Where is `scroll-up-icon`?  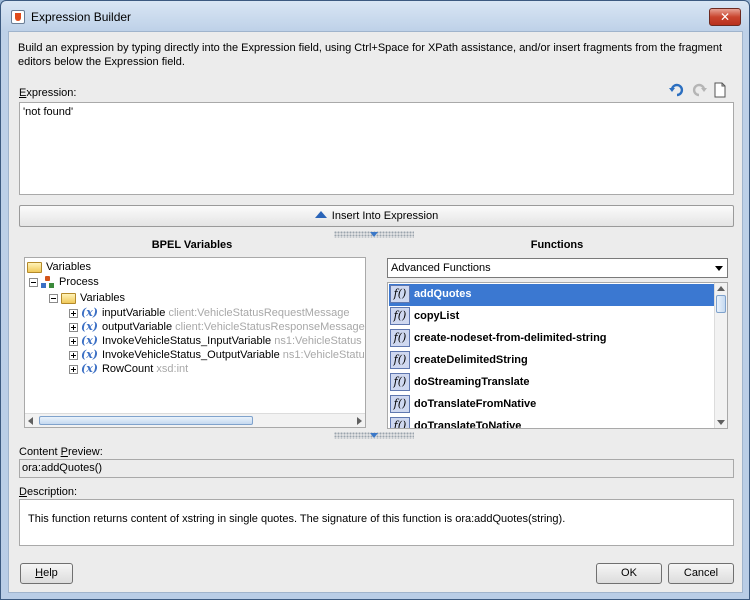 scroll-up-icon is located at coordinates (721, 288).